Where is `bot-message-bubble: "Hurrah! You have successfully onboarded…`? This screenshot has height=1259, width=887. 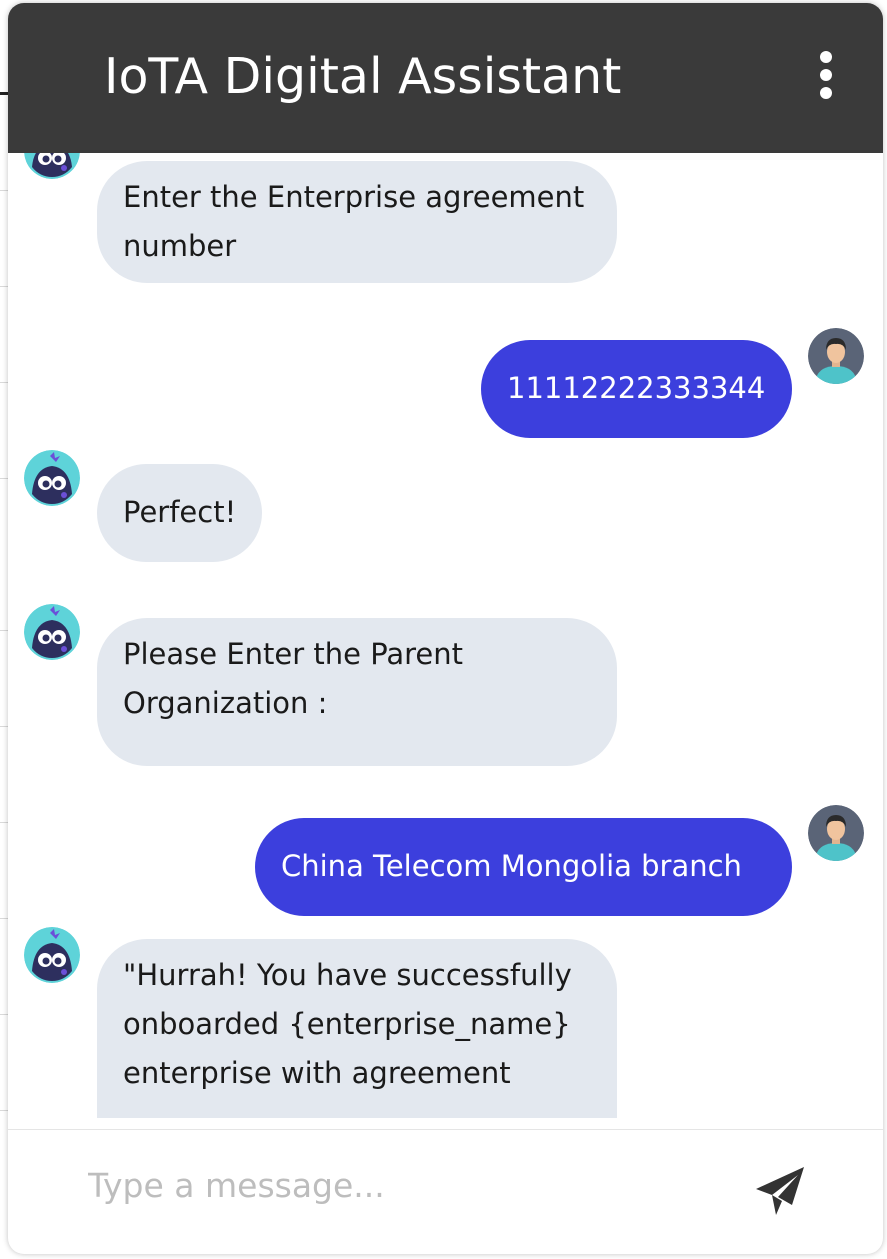
bot-message-bubble: "Hurrah! You have successfully onboarded… is located at coordinates (357, 1028).